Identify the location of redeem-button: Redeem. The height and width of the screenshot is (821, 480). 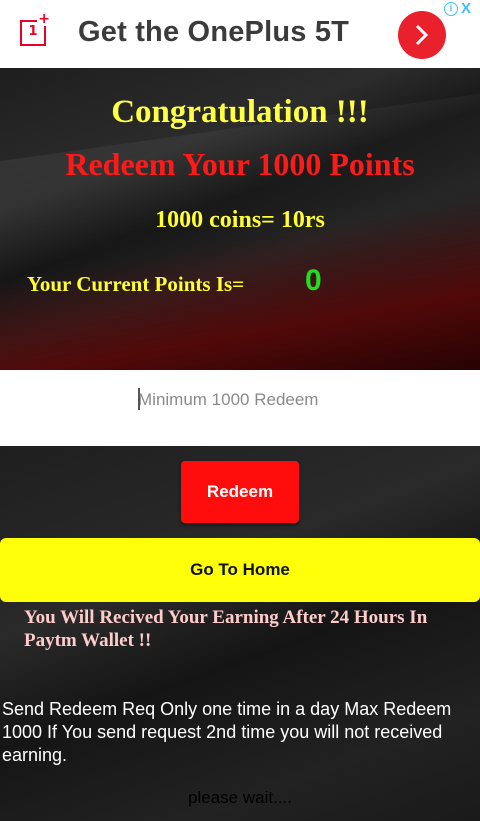
(240, 492).